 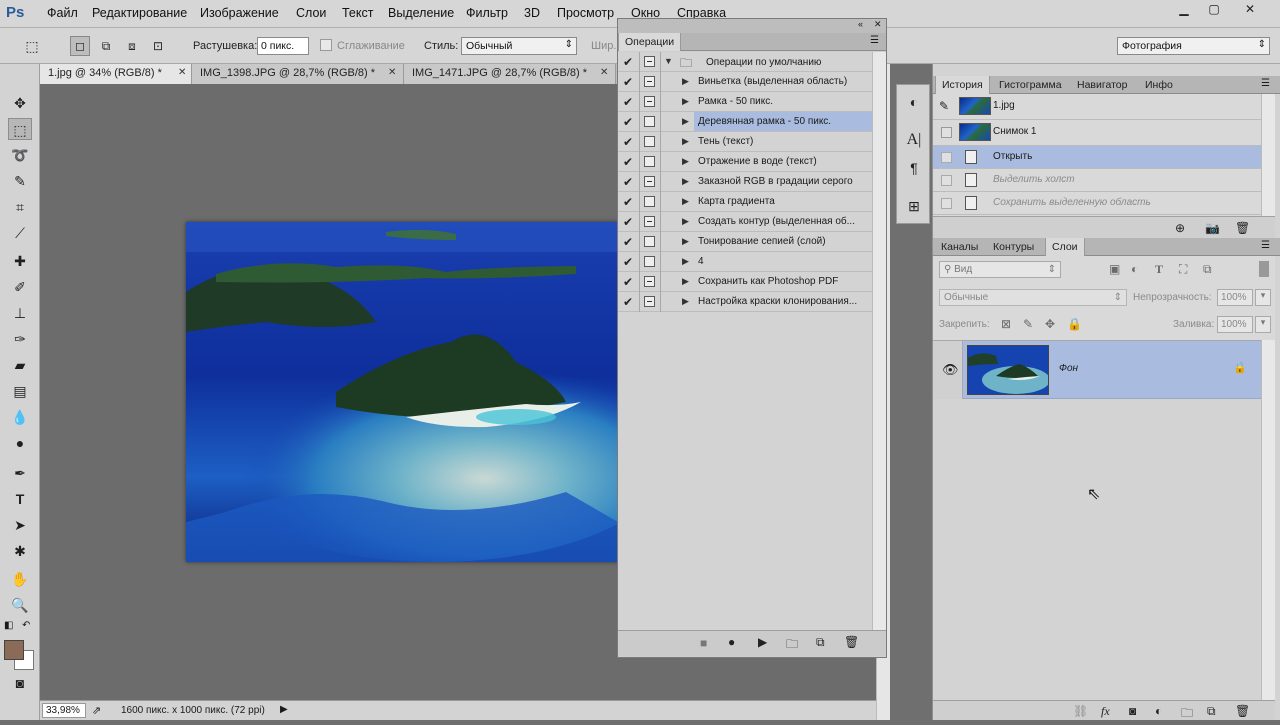 What do you see at coordinates (585, 13) in the screenshot?
I see `menu-view: Просмотр` at bounding box center [585, 13].